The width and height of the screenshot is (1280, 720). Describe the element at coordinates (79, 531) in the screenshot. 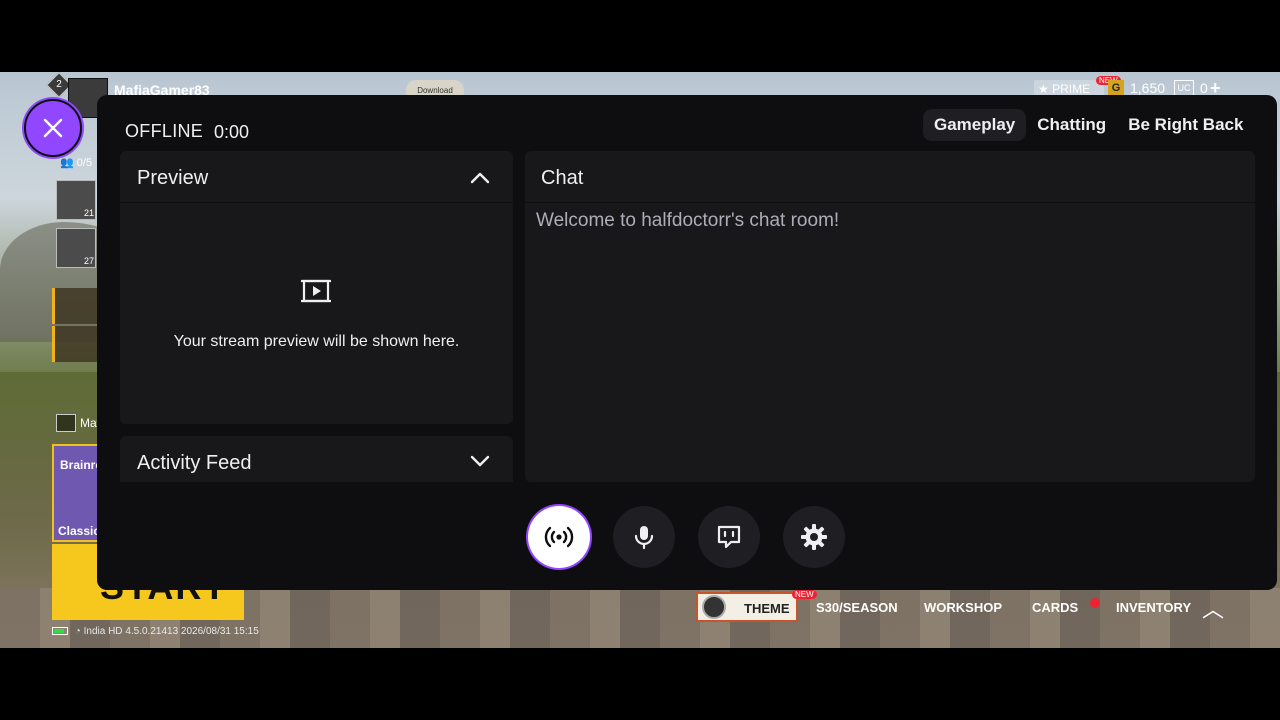

I see `mode-sub: Classic` at that location.